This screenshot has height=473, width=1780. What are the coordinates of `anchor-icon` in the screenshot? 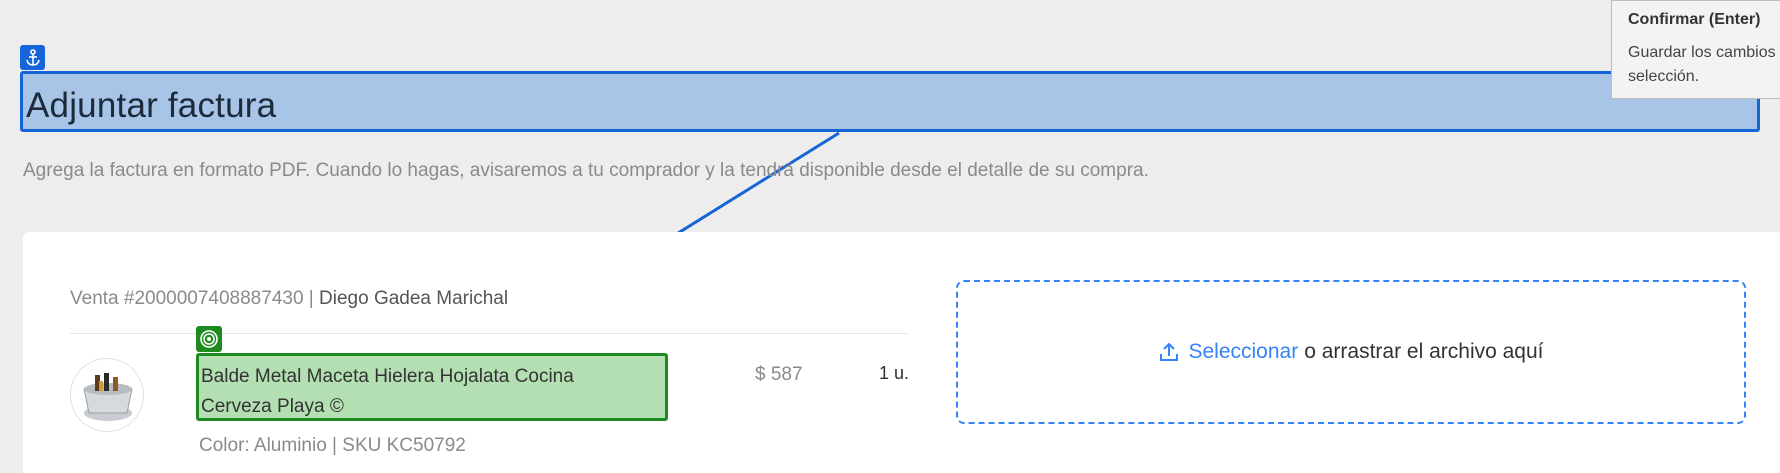 It's located at (32, 57).